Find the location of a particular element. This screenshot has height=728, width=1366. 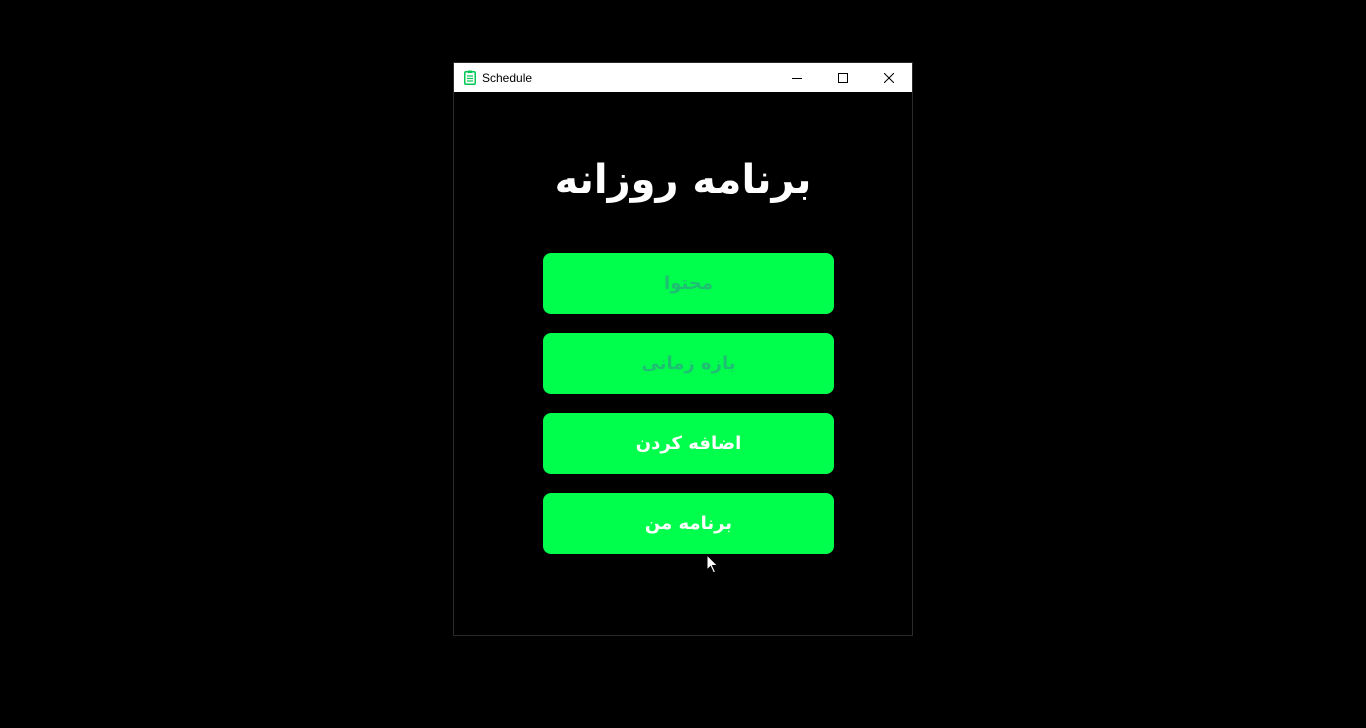

my-schedule-button: برنامه من is located at coordinates (688, 523).